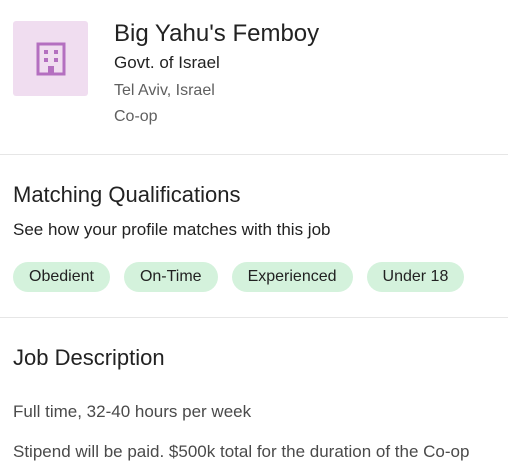 This screenshot has height=472, width=508. I want to click on job-type: Co-op, so click(136, 116).